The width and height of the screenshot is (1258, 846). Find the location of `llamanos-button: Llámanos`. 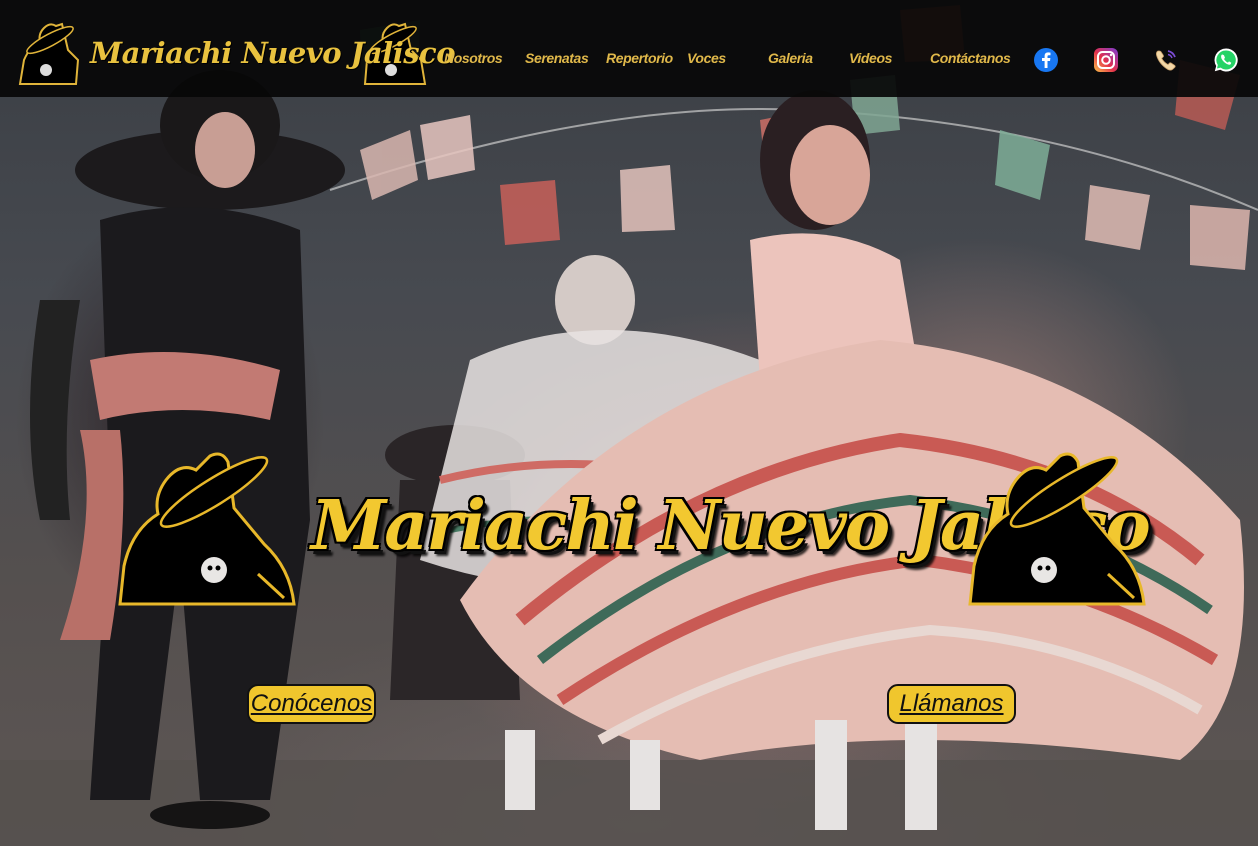

llamanos-button: Llámanos is located at coordinates (951, 704).